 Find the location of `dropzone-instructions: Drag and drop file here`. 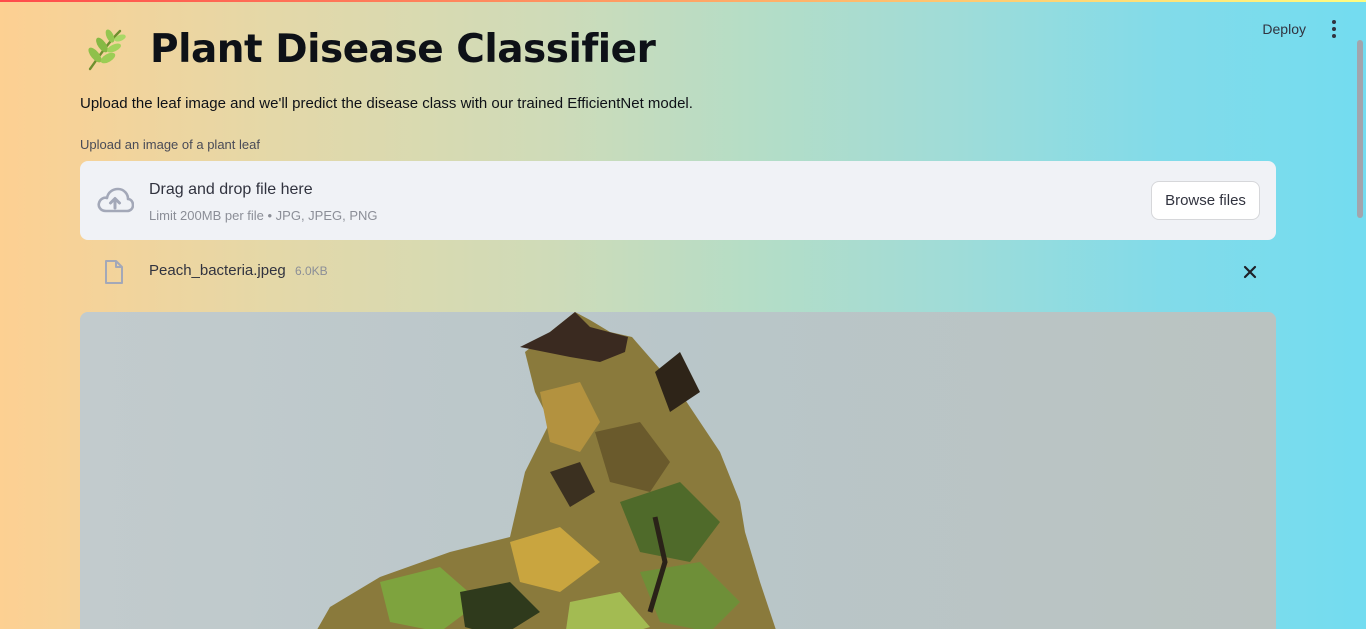

dropzone-instructions: Drag and drop file here is located at coordinates (231, 189).